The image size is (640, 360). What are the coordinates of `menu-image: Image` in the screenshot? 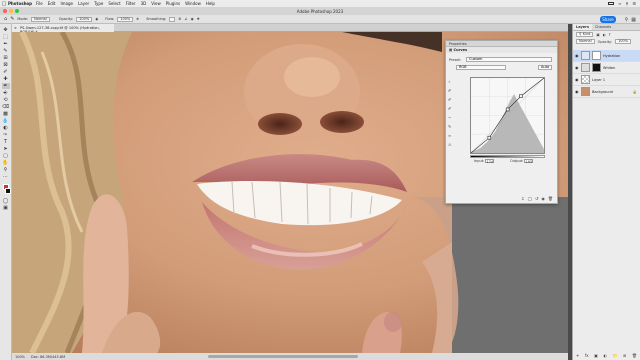 It's located at (66, 3).